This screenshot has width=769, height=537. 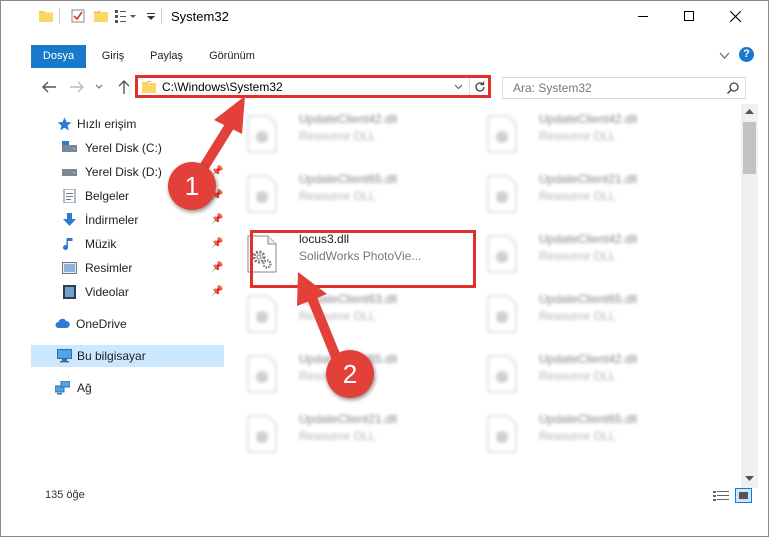 What do you see at coordinates (267, 231) in the screenshot?
I see `annotation-layer` at bounding box center [267, 231].